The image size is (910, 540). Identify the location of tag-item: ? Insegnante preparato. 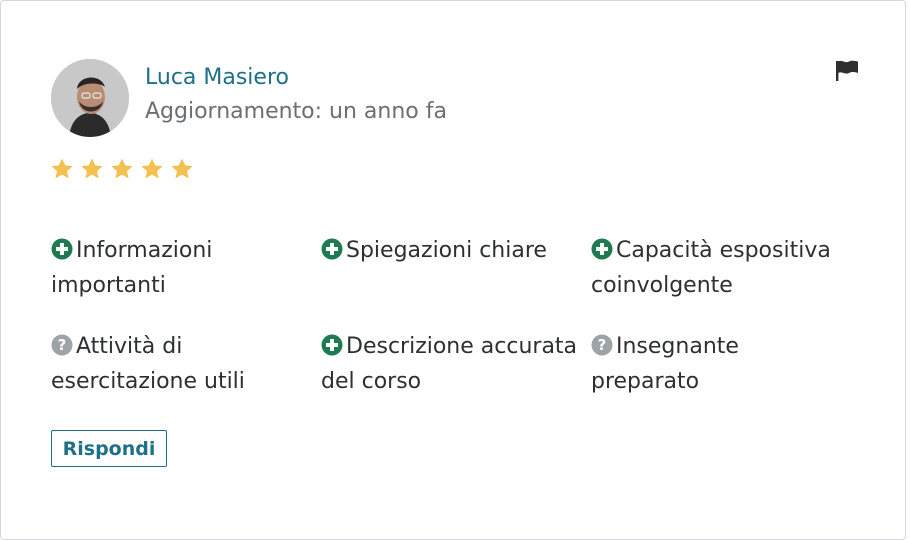
(721, 364).